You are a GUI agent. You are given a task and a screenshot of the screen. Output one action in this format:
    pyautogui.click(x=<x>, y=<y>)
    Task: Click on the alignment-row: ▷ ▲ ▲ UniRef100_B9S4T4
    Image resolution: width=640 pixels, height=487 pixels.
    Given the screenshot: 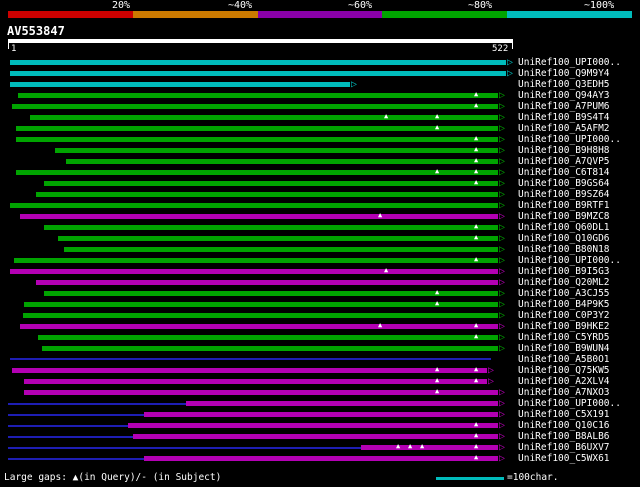 What is the action you would take?
    pyautogui.click(x=324, y=117)
    